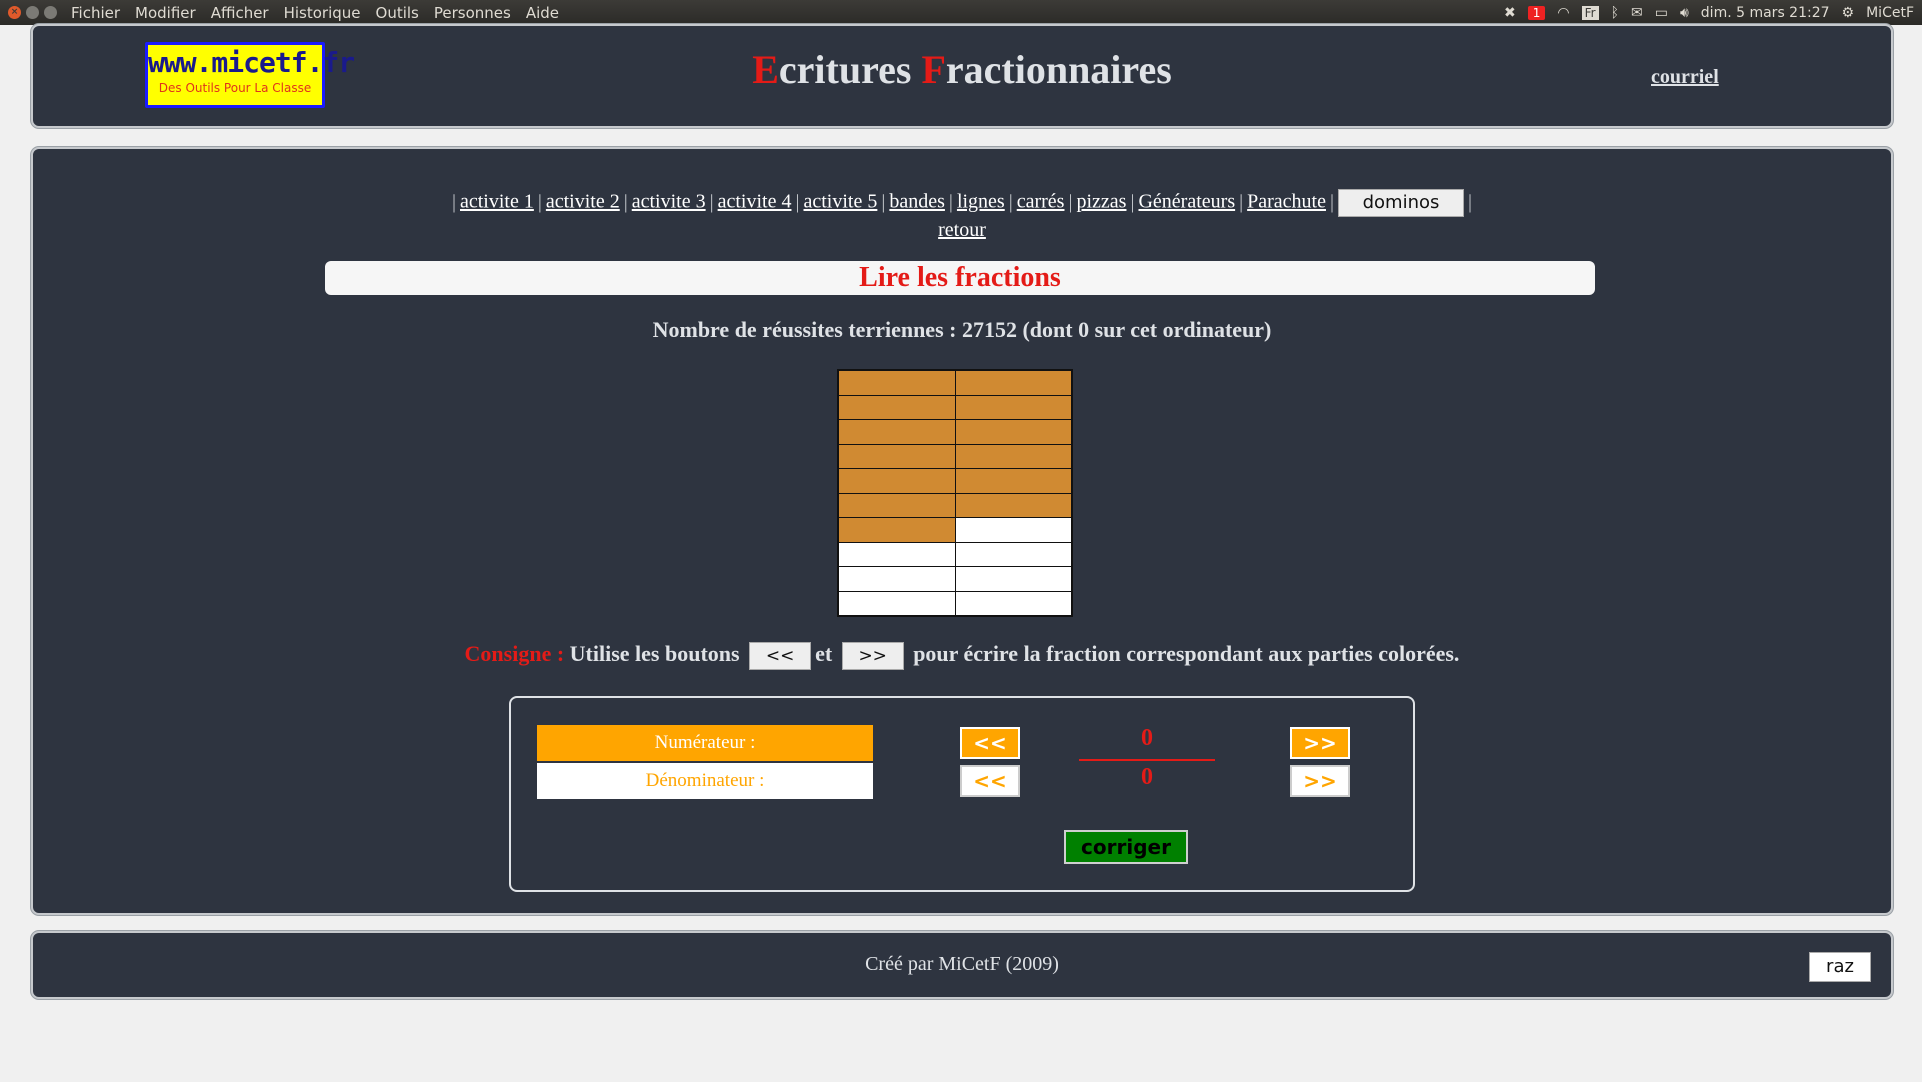 This screenshot has height=1082, width=1922. What do you see at coordinates (1684, 13) in the screenshot?
I see `volume-icon: 🔊︎` at bounding box center [1684, 13].